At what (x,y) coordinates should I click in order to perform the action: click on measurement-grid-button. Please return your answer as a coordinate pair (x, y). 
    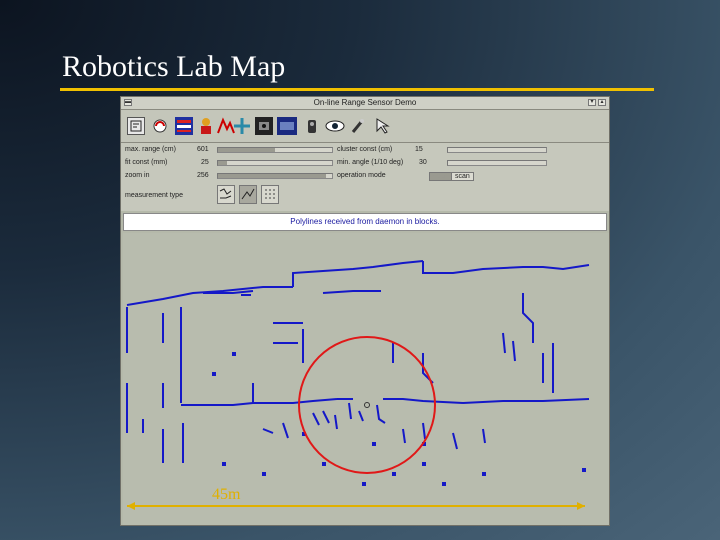
    Looking at the image, I should click on (270, 194).